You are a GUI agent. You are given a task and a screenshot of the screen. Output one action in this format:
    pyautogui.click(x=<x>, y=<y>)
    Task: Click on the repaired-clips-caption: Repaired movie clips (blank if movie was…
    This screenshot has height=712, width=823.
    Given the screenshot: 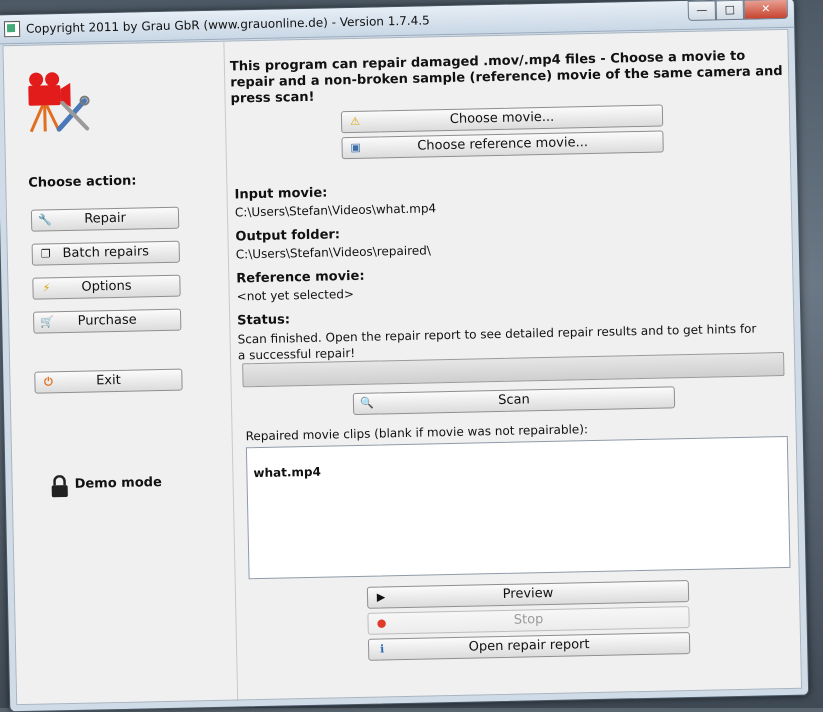 What is the action you would take?
    pyautogui.click(x=417, y=432)
    